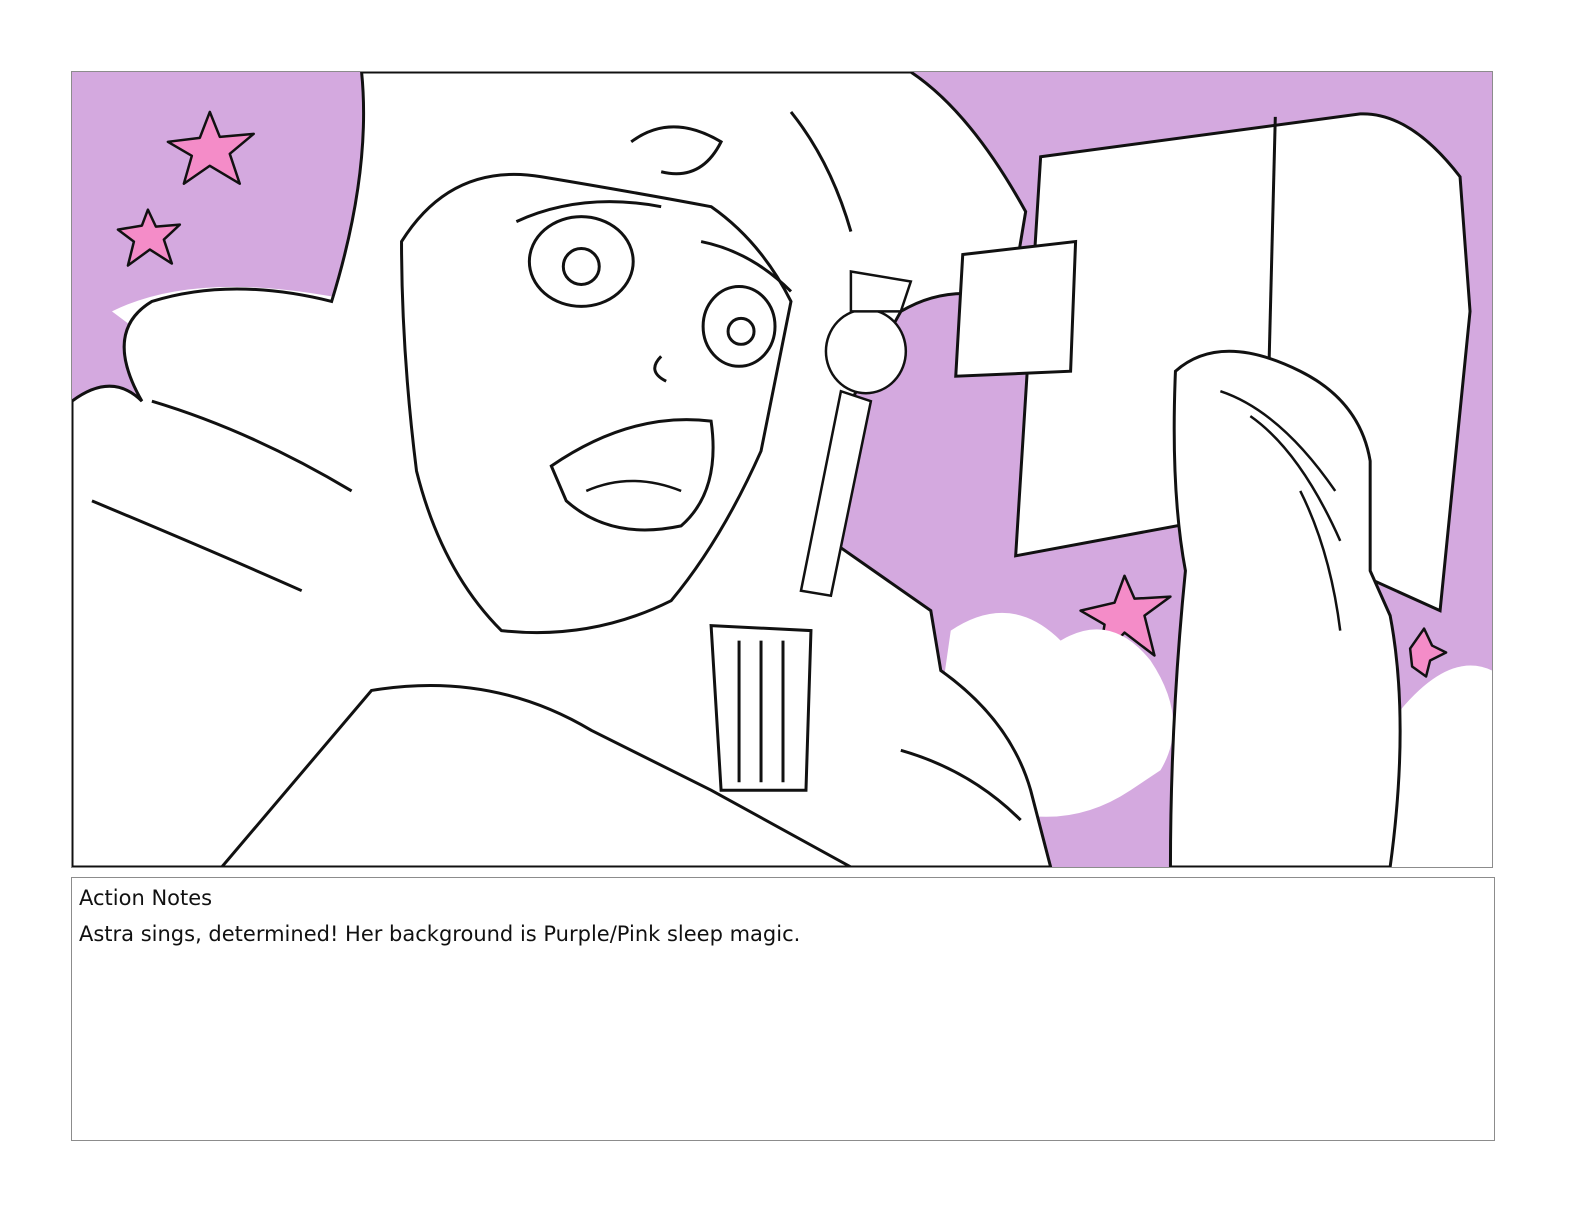  What do you see at coordinates (146, 898) in the screenshot?
I see `notes-heading: Action Notes` at bounding box center [146, 898].